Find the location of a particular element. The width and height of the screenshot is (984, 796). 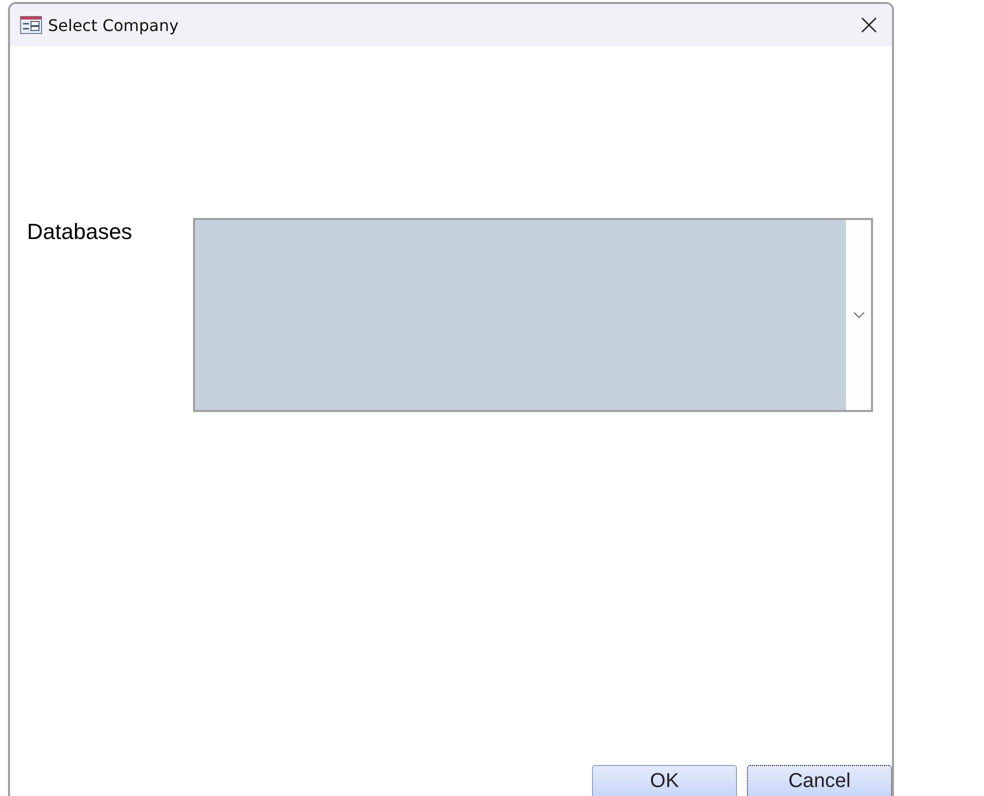

dialog-button: Cancel is located at coordinates (819, 780).